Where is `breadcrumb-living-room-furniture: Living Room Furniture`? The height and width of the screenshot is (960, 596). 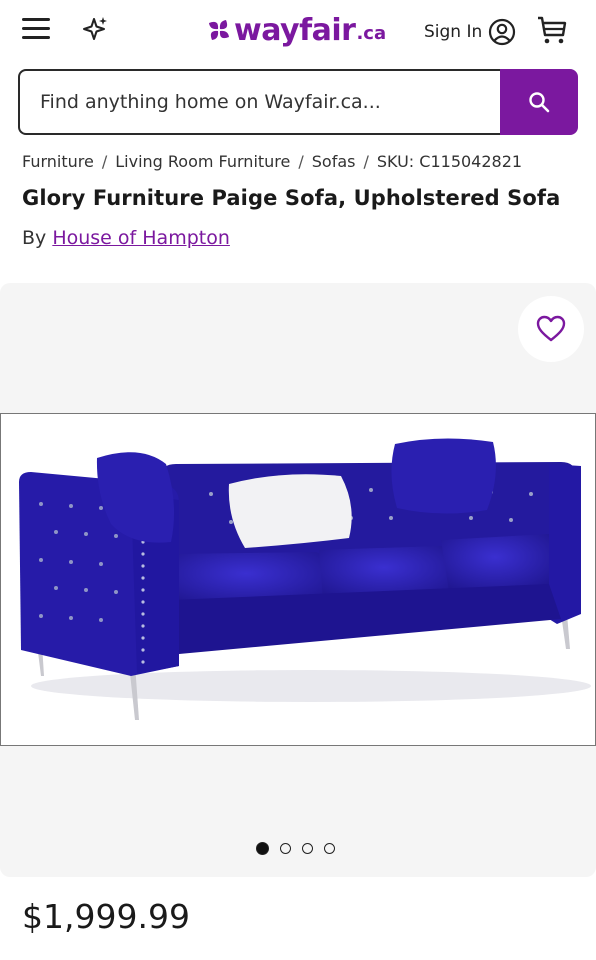
breadcrumb-living-room-furniture: Living Room Furniture is located at coordinates (202, 161).